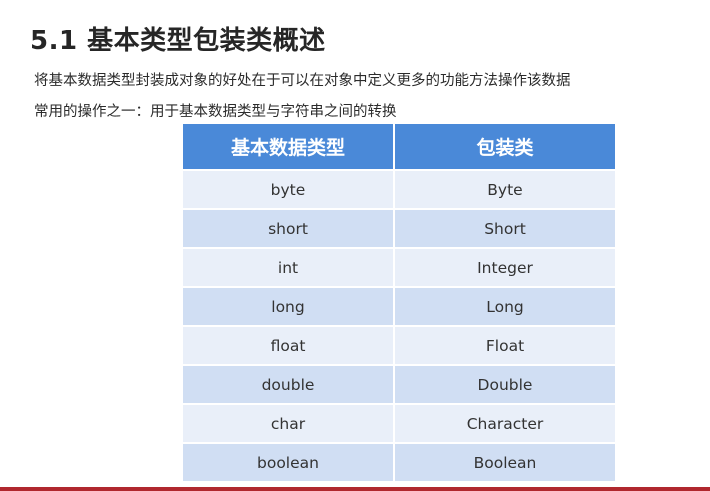  Describe the element at coordinates (288, 345) in the screenshot. I see `primitive-type-cell: float` at that location.